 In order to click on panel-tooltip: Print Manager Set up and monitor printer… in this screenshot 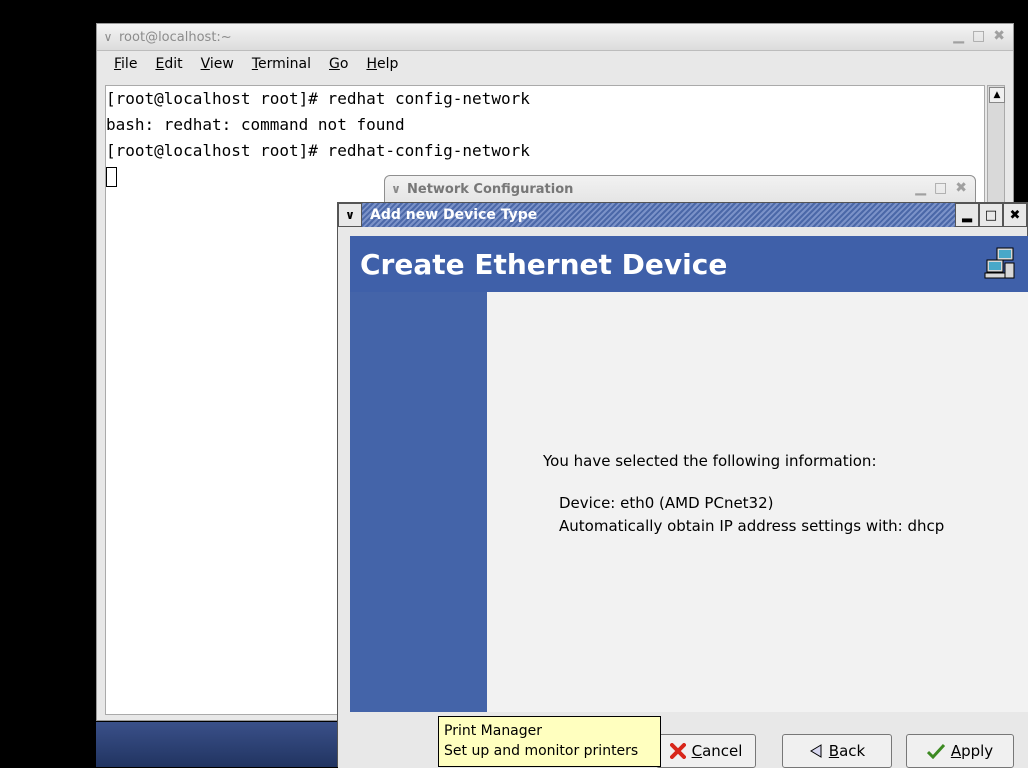, I will do `click(549, 741)`.